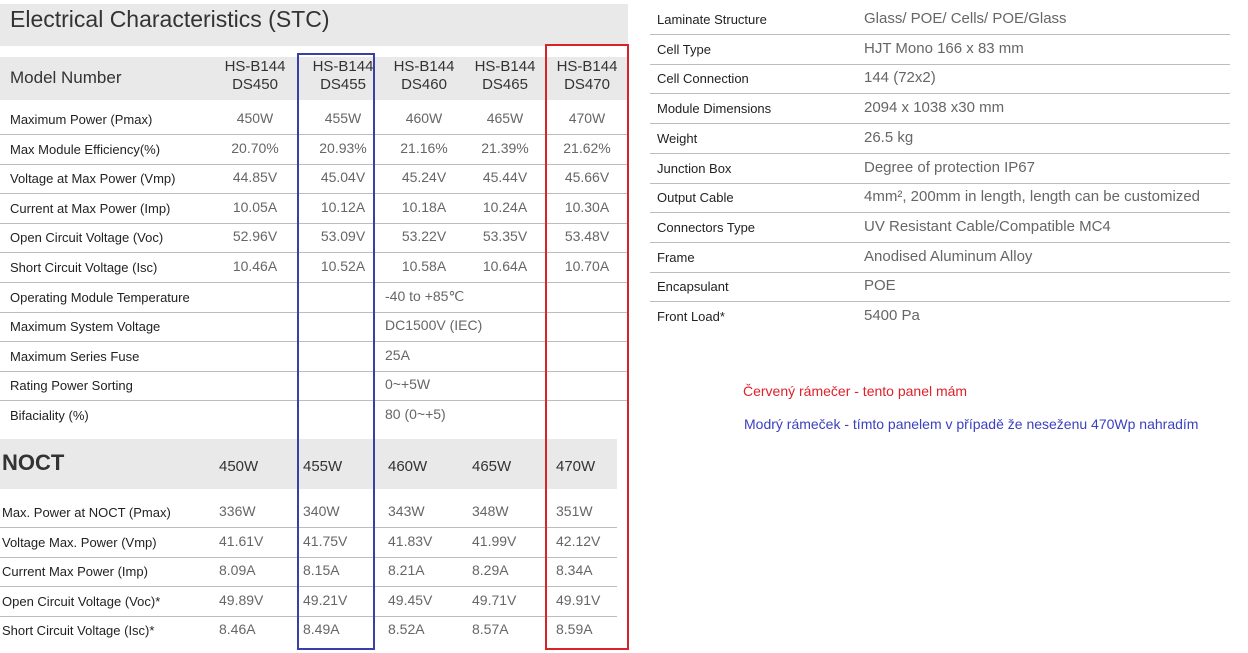 This screenshot has width=1248, height=653. What do you see at coordinates (33, 462) in the screenshot?
I see `noct-title: NOCT` at bounding box center [33, 462].